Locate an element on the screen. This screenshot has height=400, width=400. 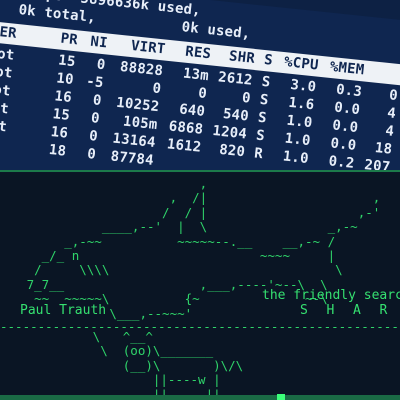
process-cell: 1.6 is located at coordinates (301, 104).